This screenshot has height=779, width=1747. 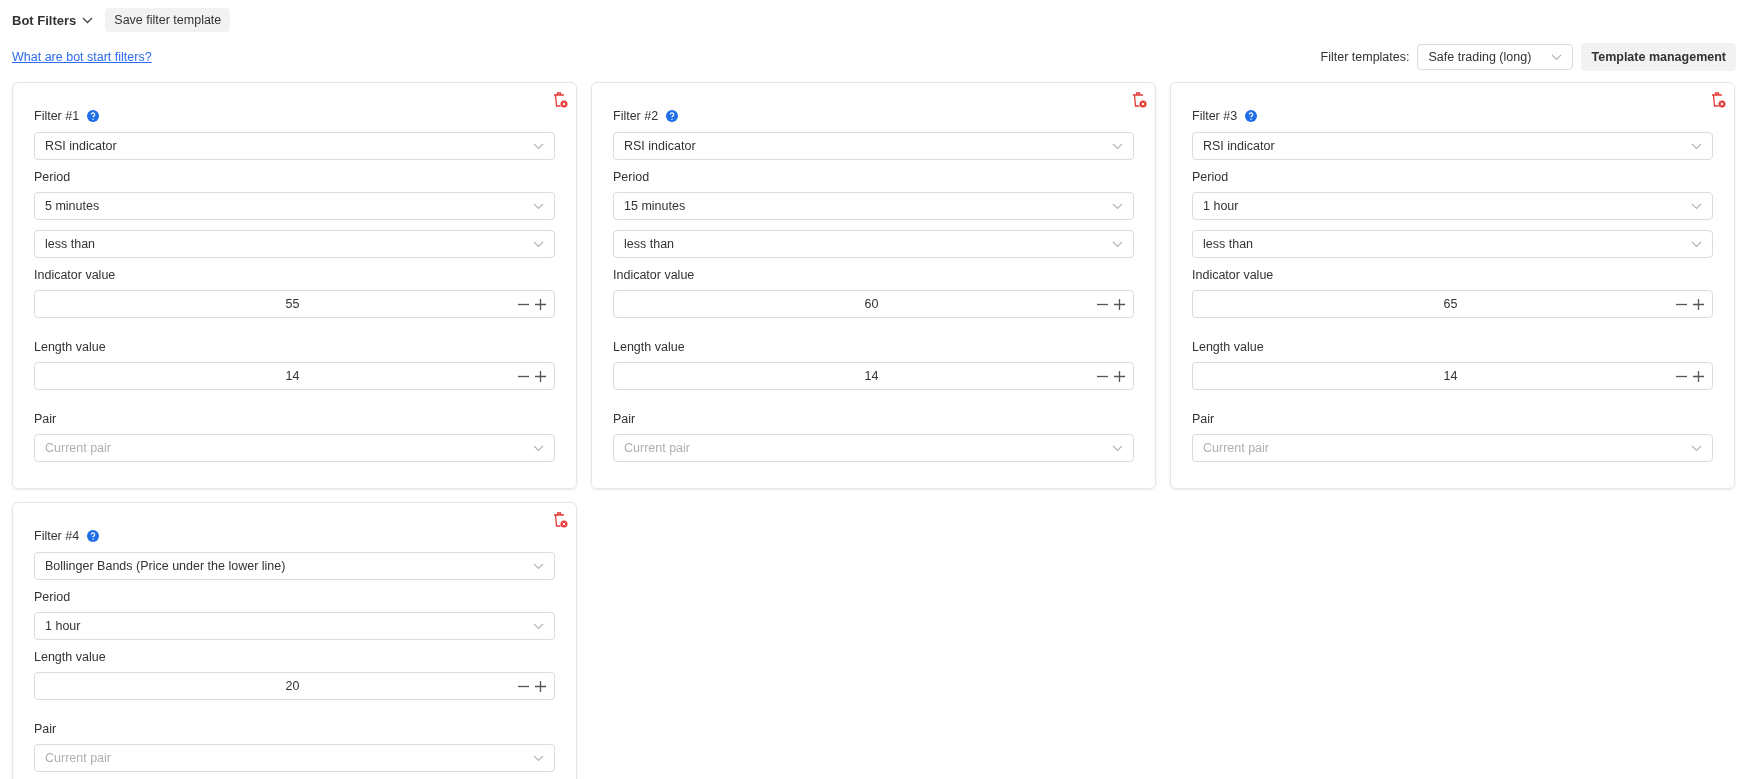 I want to click on help-link: What are bot start filters?, so click(x=82, y=57).